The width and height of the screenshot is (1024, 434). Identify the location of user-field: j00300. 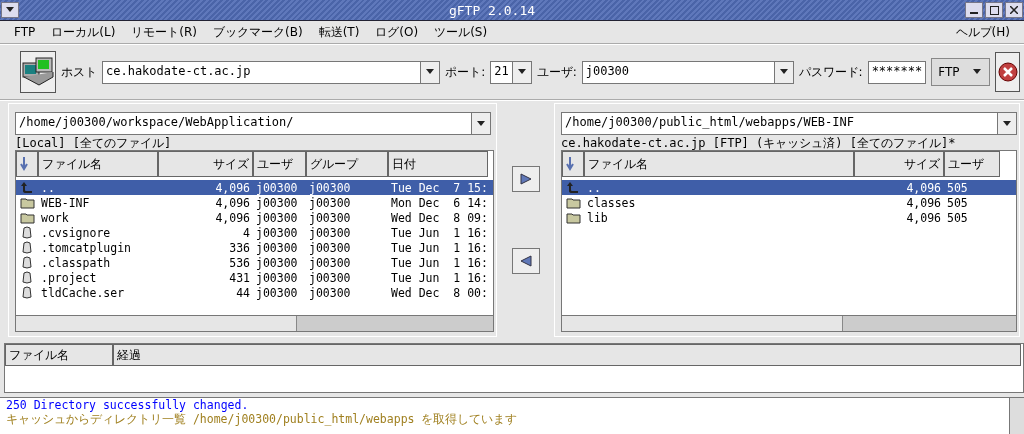
(687, 72).